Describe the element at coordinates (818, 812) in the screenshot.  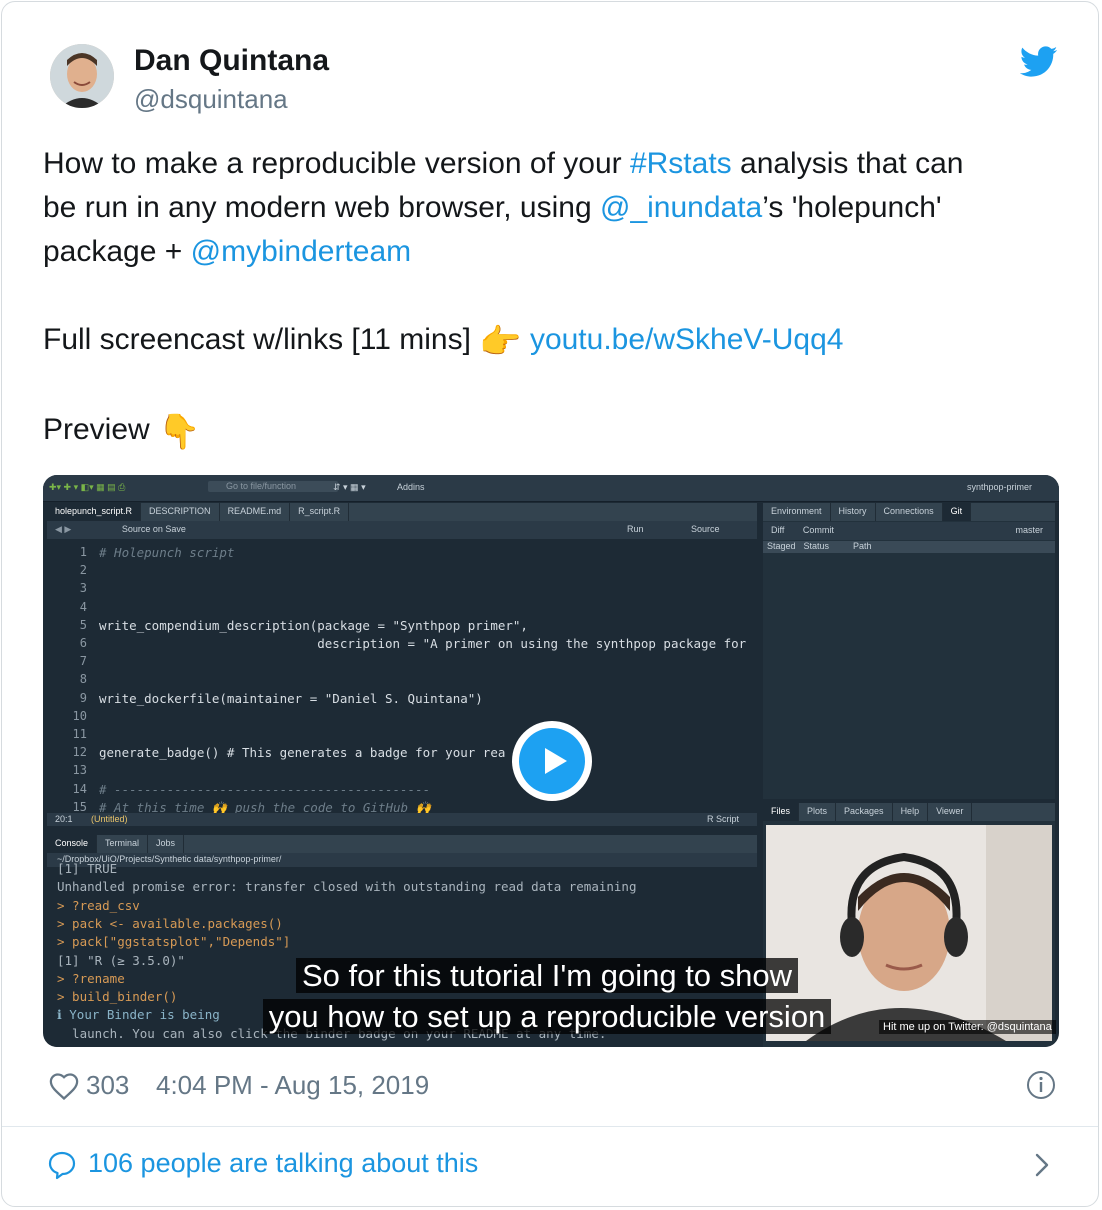
I see `tab-plots: Plots` at that location.